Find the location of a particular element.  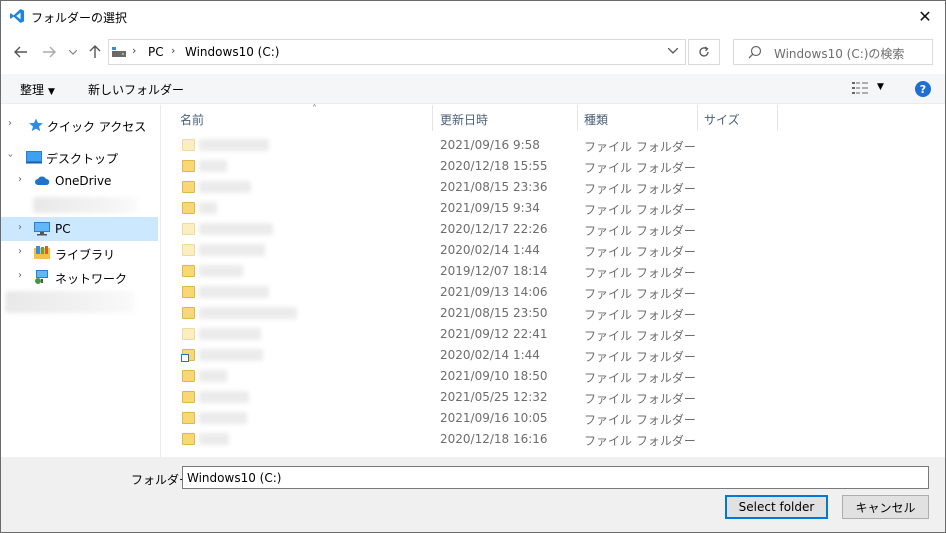

breadcrumb-drive: Windows10 (C:) is located at coordinates (232, 52).